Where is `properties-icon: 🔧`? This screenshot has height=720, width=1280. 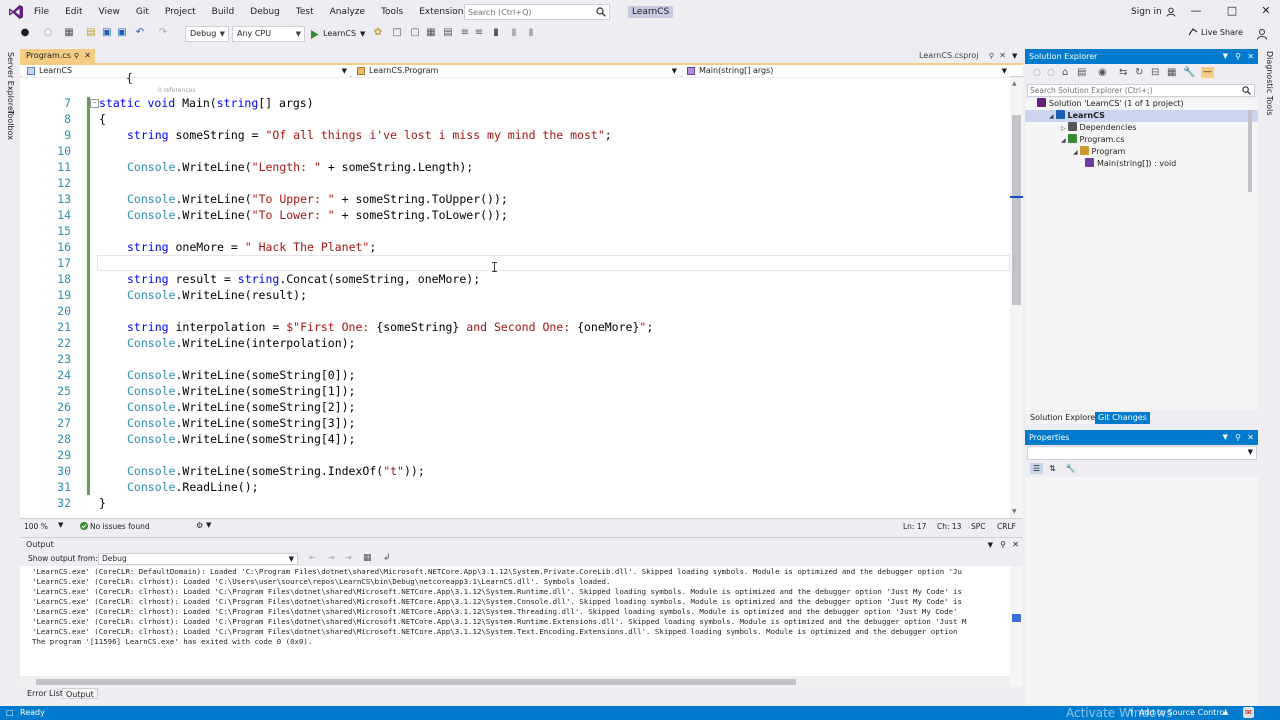 properties-icon: 🔧 is located at coordinates (1189, 72).